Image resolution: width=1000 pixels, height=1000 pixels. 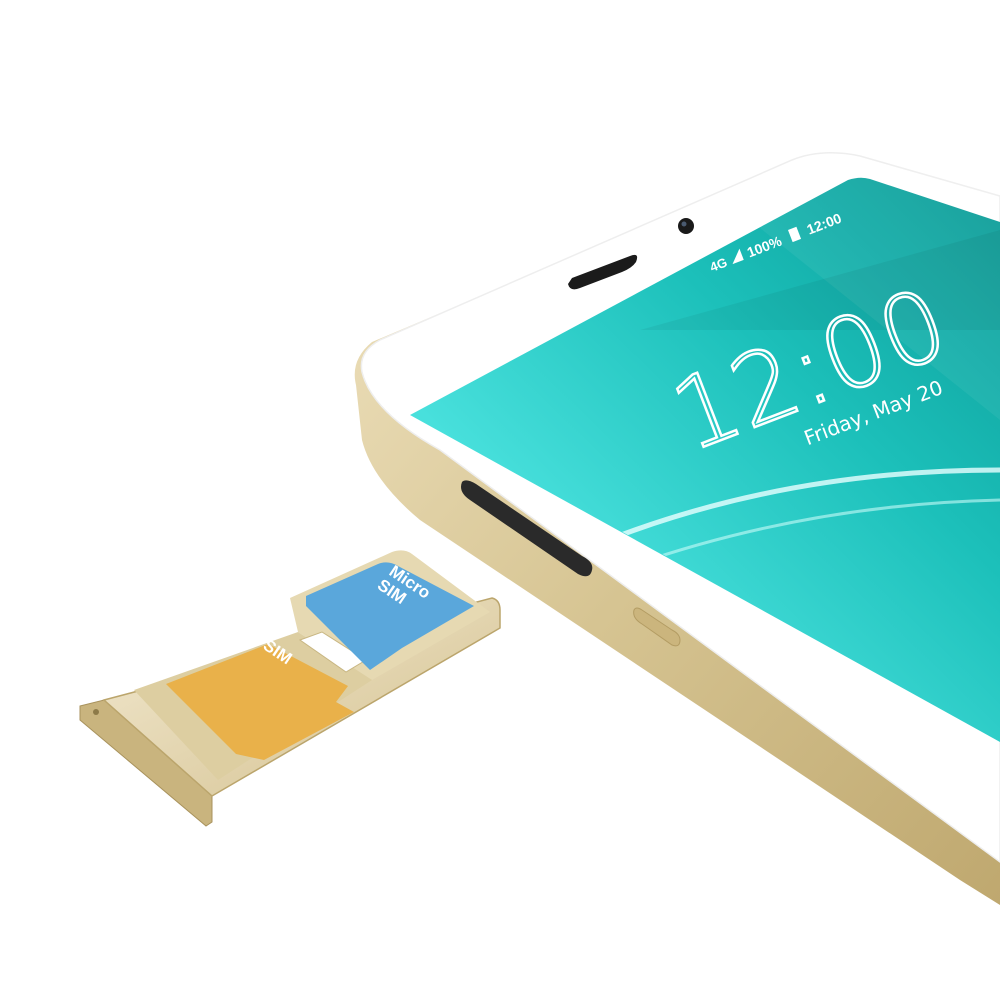 I want to click on sim-tray: Micro SIM SIM, so click(x=290, y=688).